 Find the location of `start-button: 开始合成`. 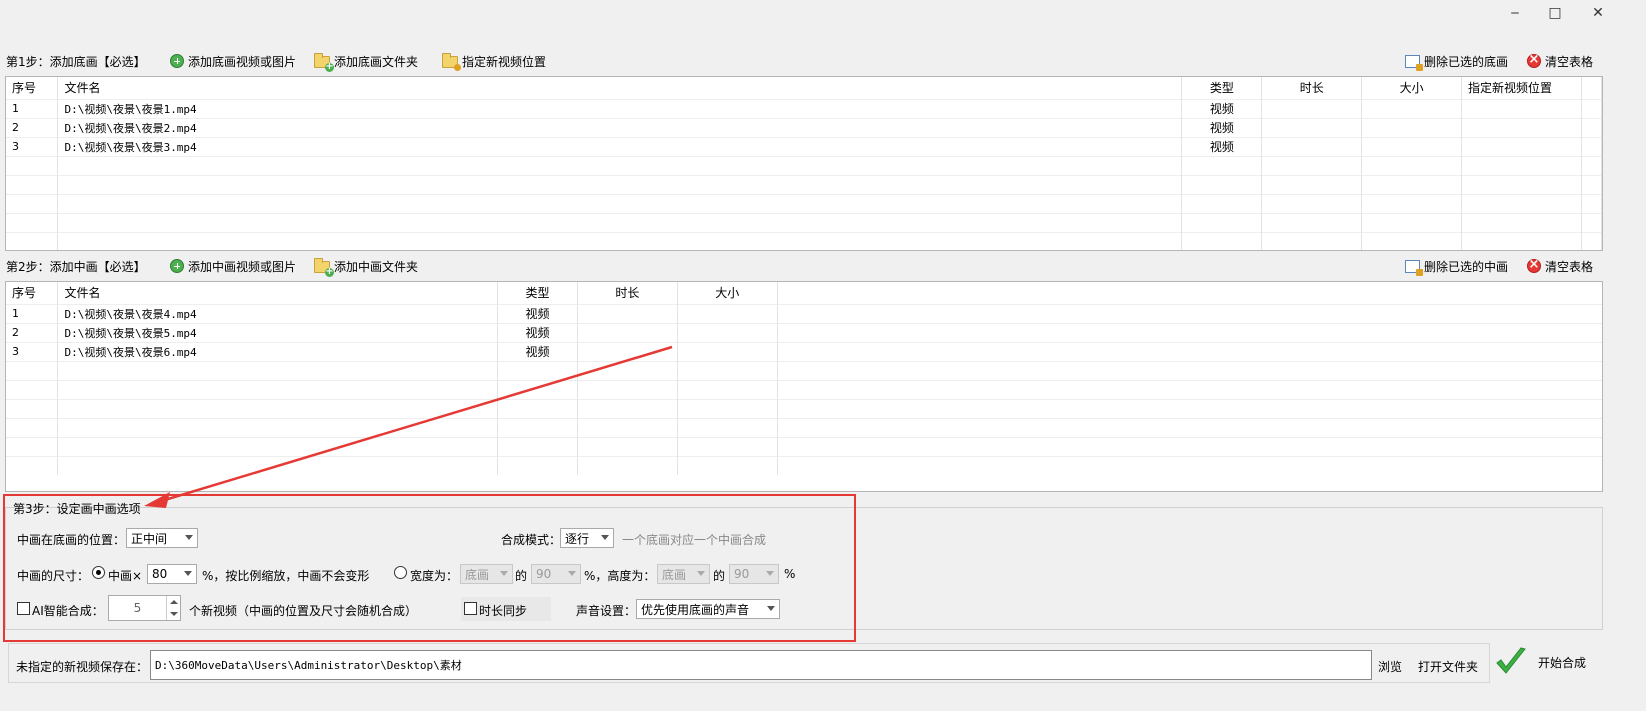

start-button: 开始合成 is located at coordinates (1546, 662).